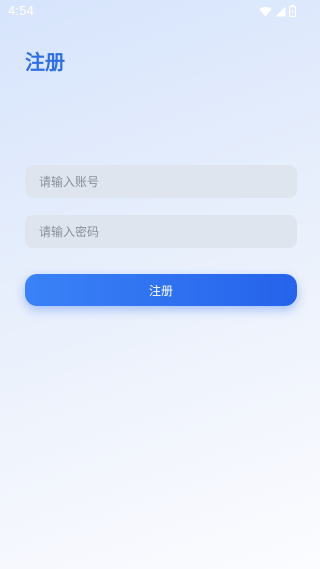 Image resolution: width=320 pixels, height=569 pixels. Describe the element at coordinates (265, 11) in the screenshot. I see `wifi-icon` at that location.